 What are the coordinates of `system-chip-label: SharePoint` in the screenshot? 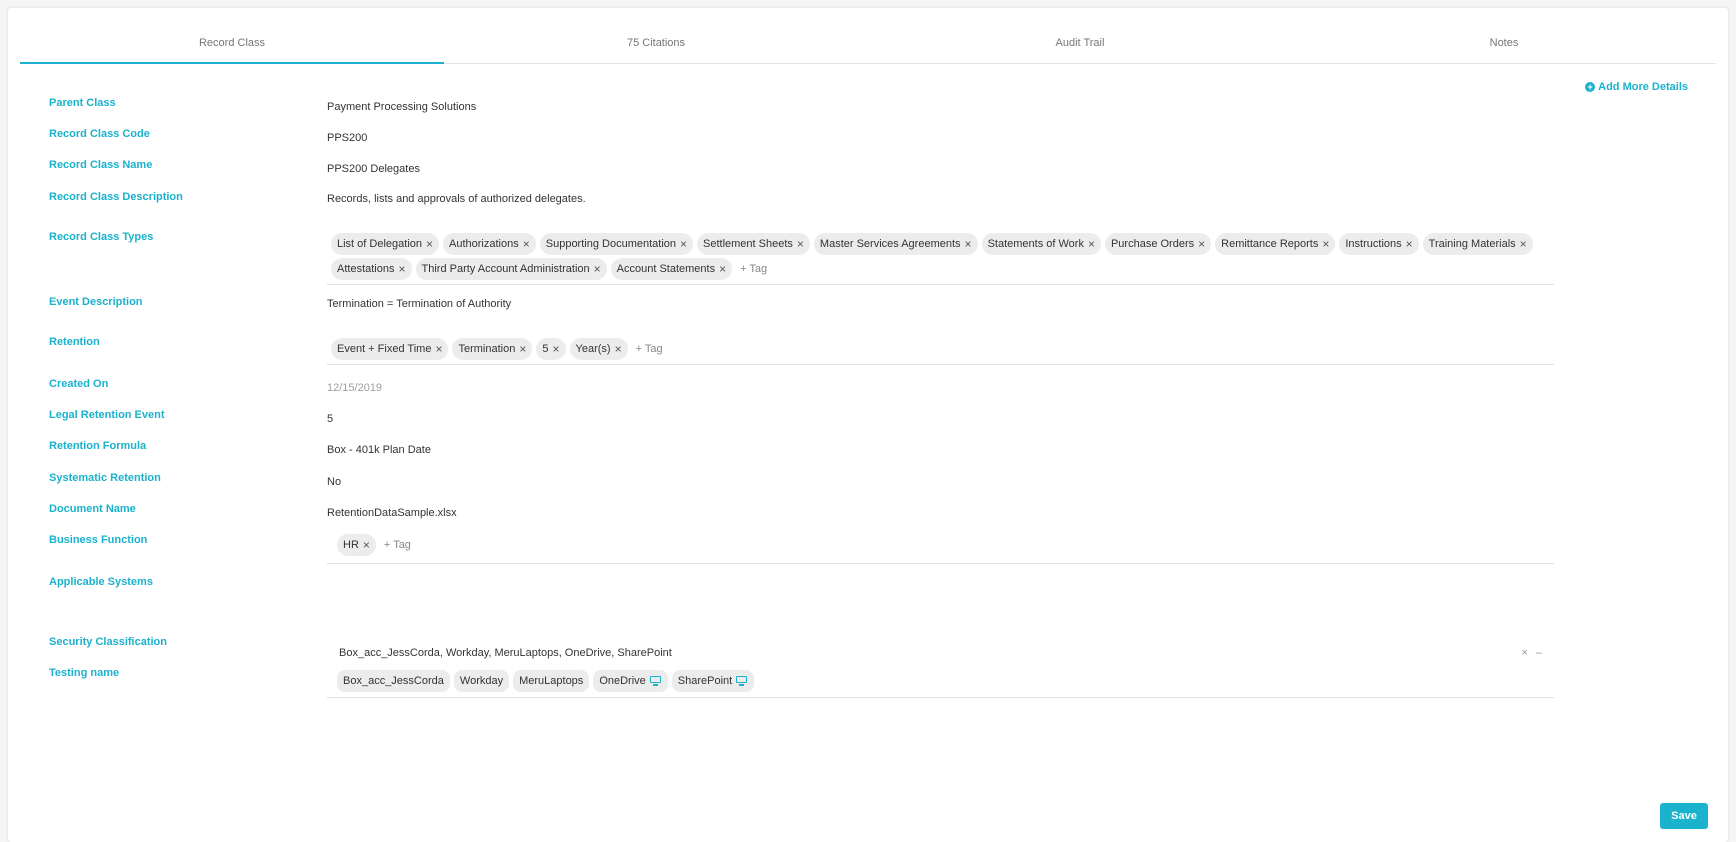 It's located at (705, 681).